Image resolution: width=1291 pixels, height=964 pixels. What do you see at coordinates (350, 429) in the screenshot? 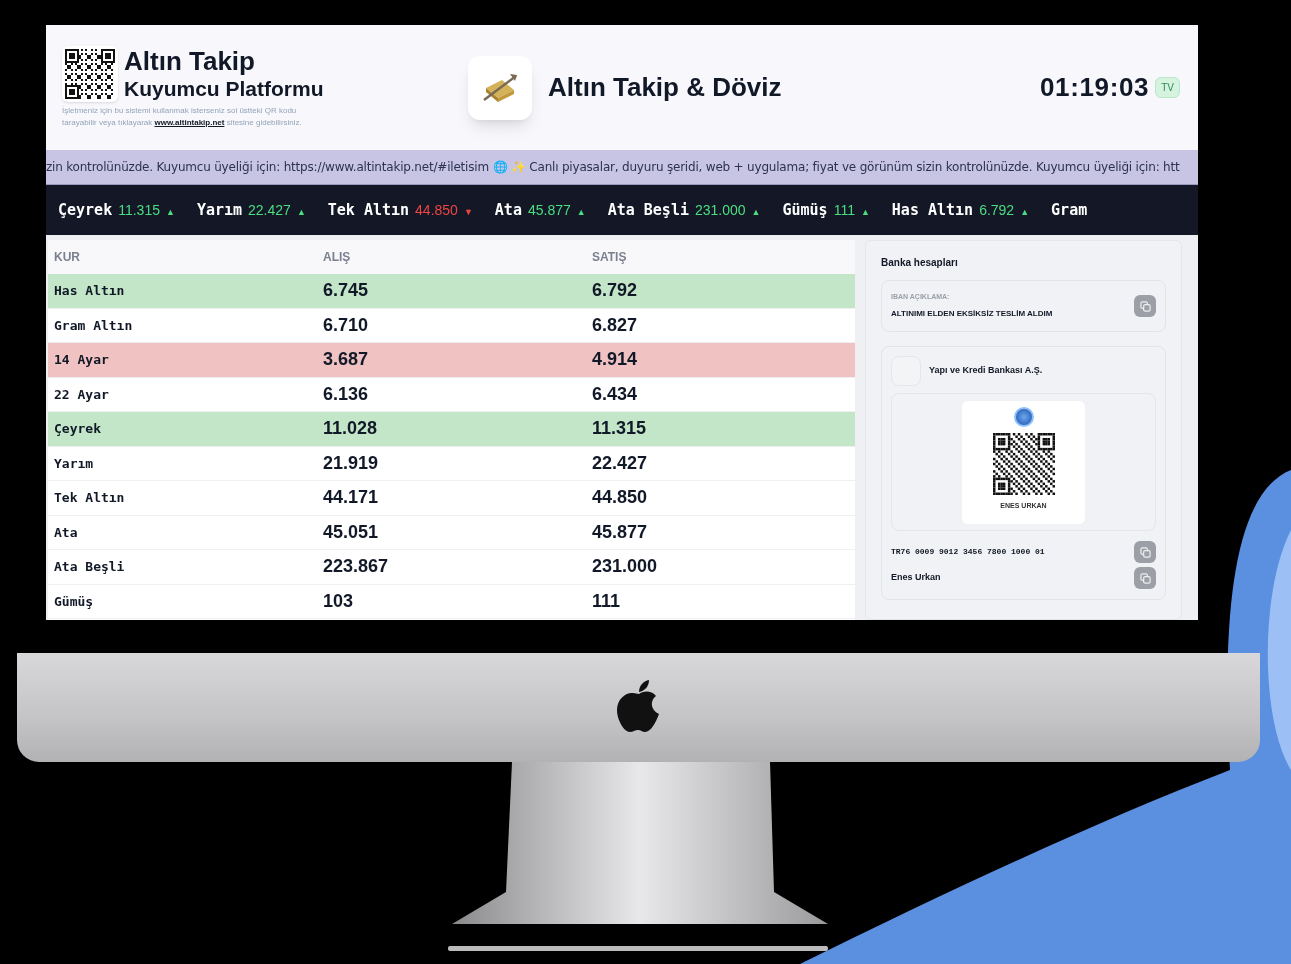
I see `buy-price: 11.028` at bounding box center [350, 429].